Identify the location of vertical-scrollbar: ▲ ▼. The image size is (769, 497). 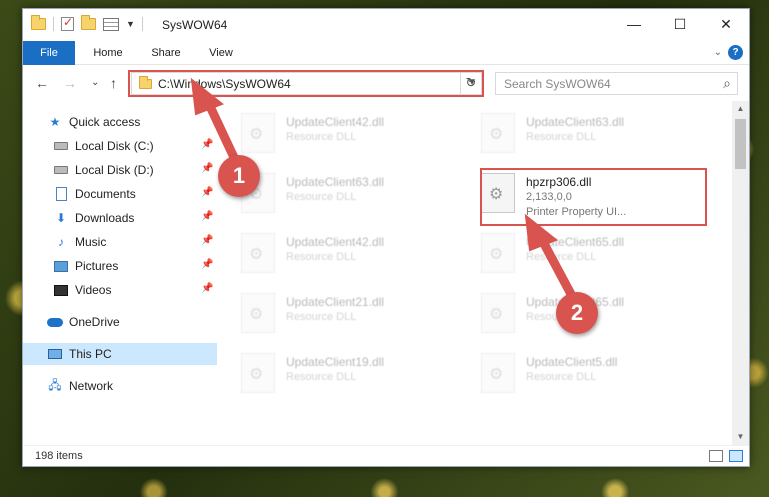
(740, 273).